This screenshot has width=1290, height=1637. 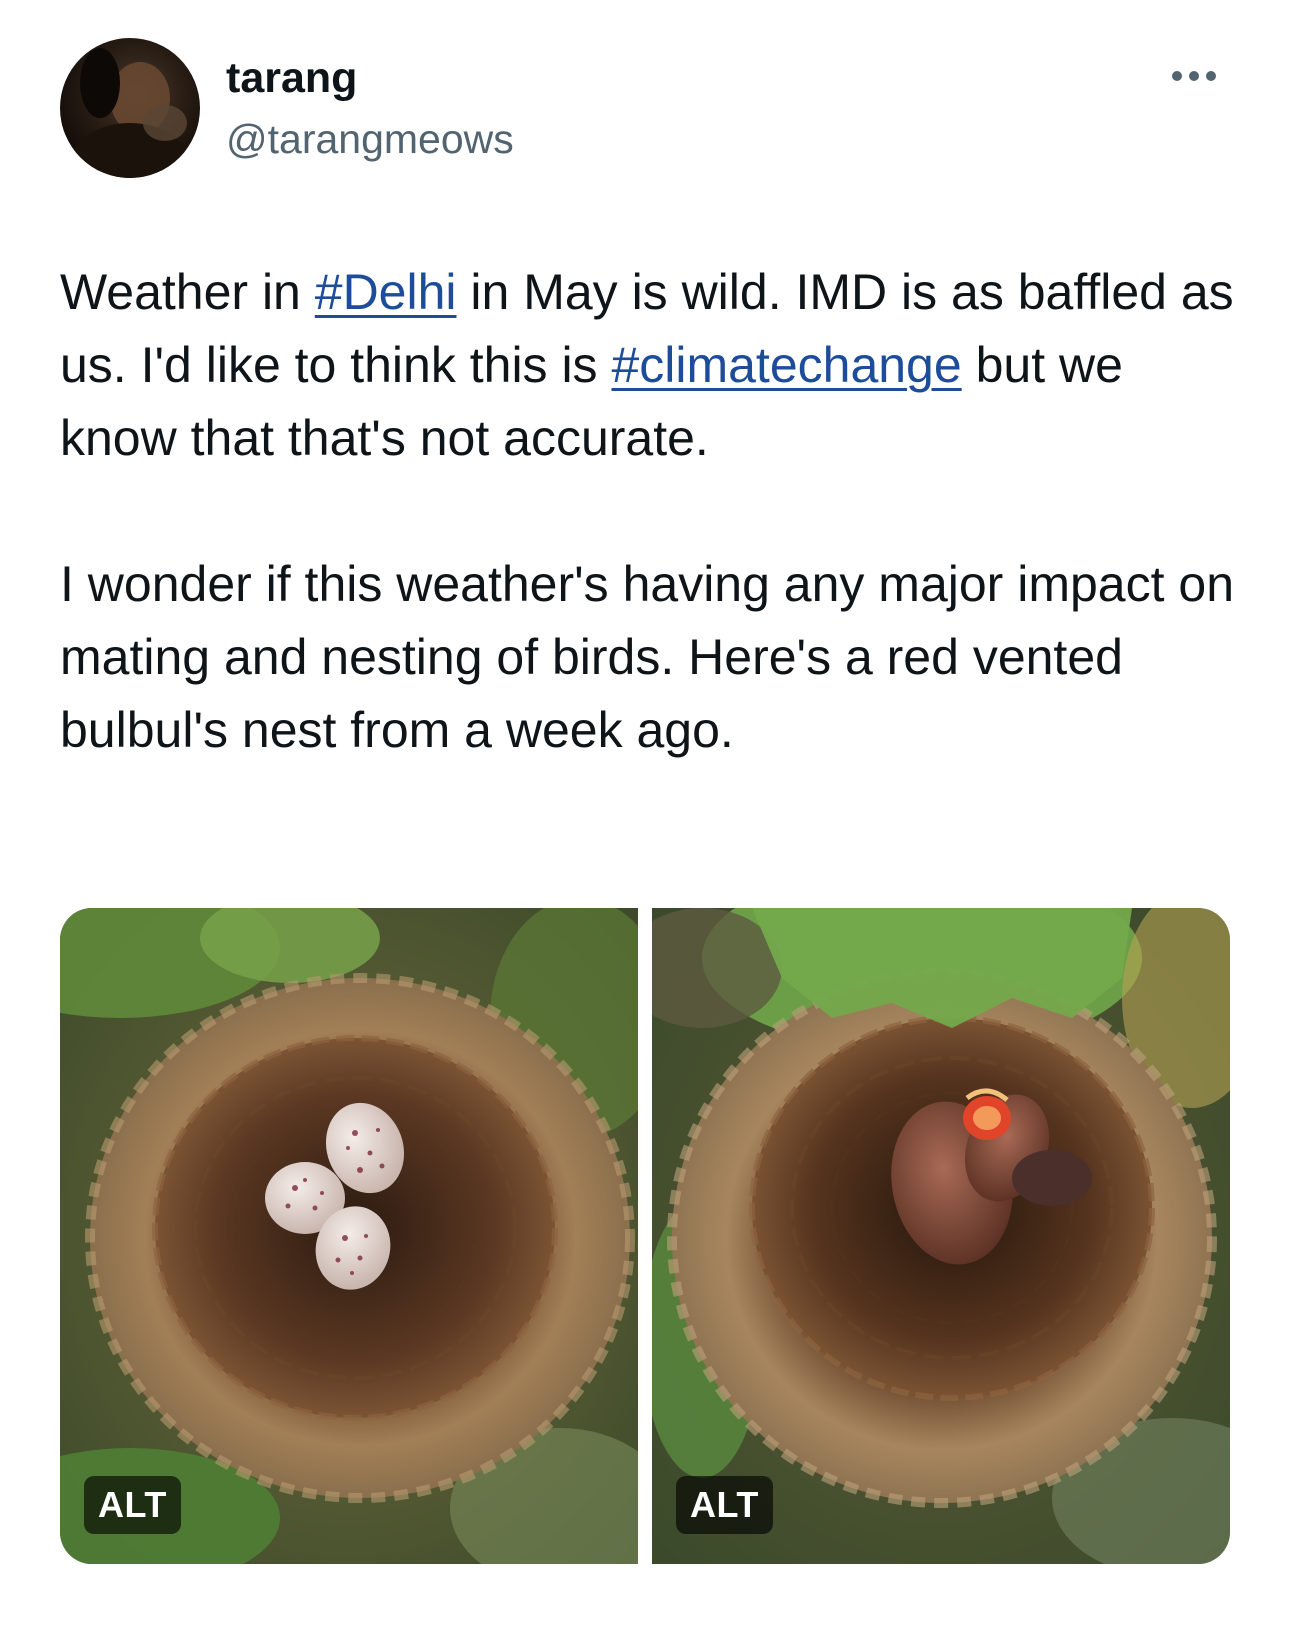 What do you see at coordinates (130, 113) in the screenshot?
I see `avatar-photo-icon` at bounding box center [130, 113].